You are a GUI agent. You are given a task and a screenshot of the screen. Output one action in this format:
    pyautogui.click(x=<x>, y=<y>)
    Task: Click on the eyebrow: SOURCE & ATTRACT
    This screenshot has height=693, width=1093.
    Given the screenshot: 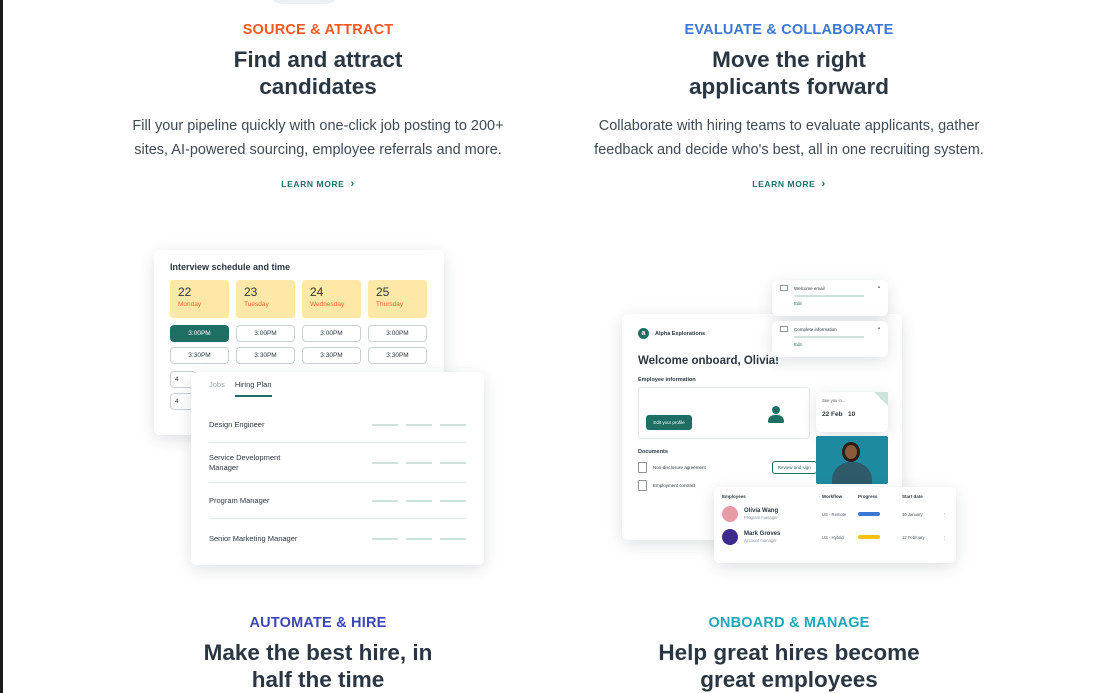 What is the action you would take?
    pyautogui.click(x=318, y=30)
    